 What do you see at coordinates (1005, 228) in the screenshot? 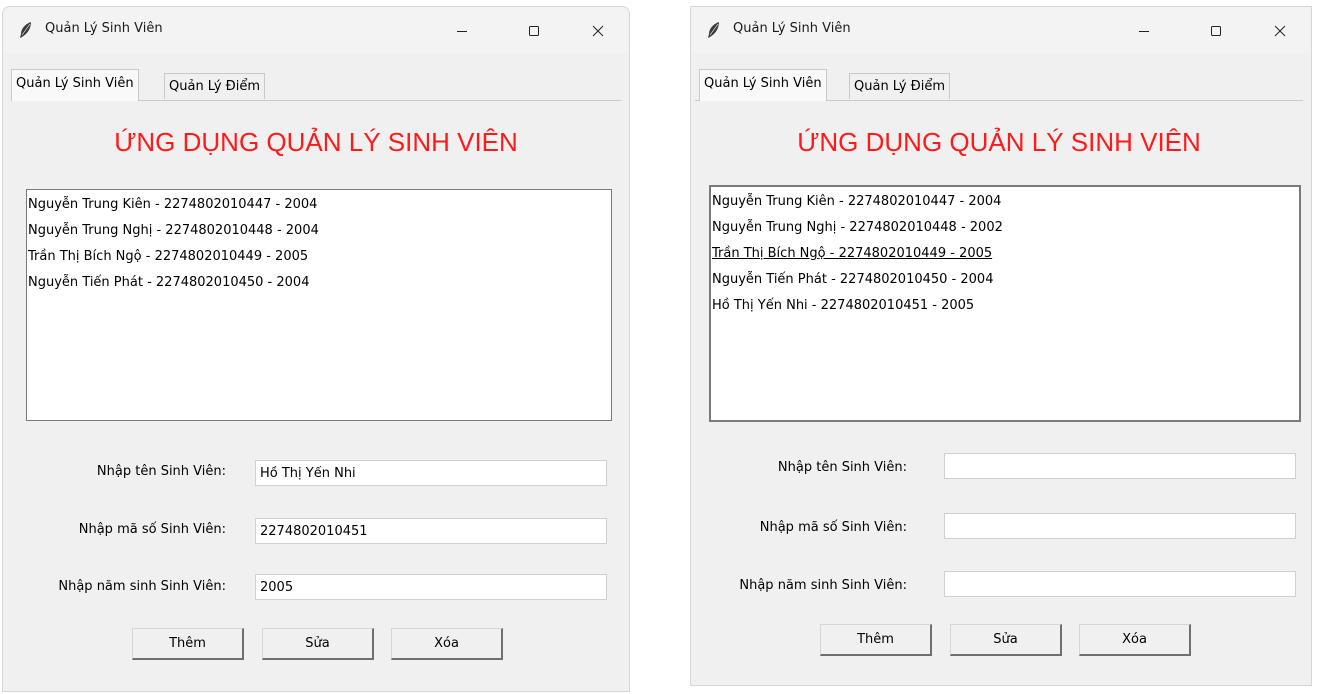
I see `list-item: Nguyễn Trung Nghị - 2274802010448 - 2002` at bounding box center [1005, 228].